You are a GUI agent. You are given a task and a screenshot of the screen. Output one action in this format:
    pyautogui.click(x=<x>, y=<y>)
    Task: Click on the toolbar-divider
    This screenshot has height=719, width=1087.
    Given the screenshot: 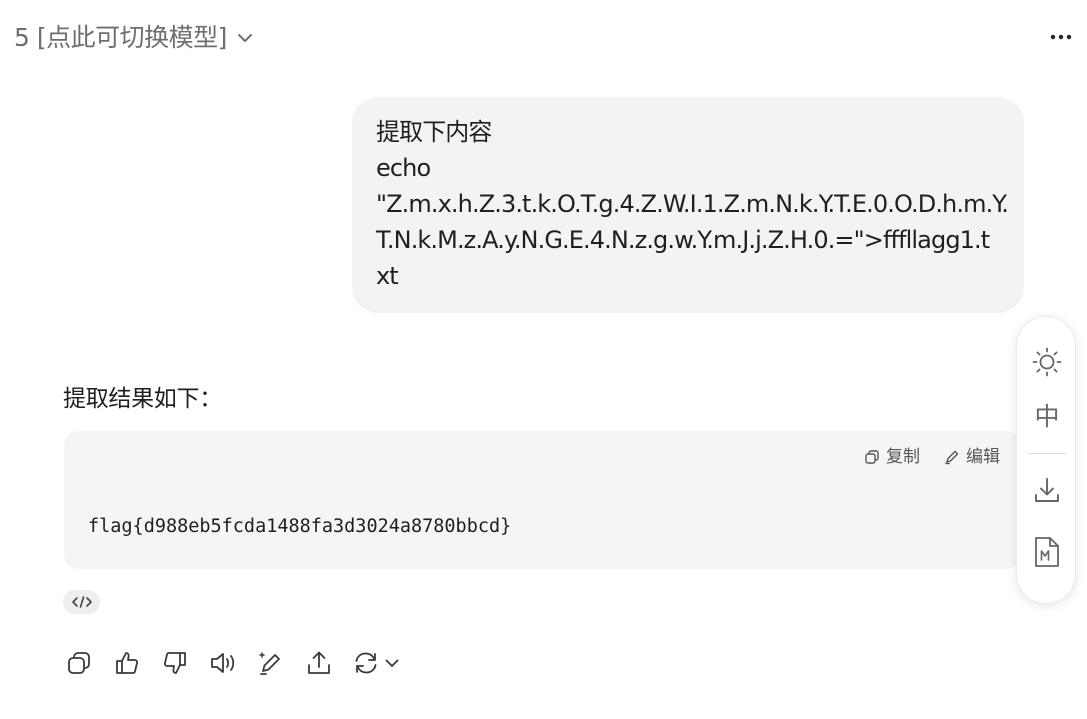 What is the action you would take?
    pyautogui.click(x=1047, y=453)
    